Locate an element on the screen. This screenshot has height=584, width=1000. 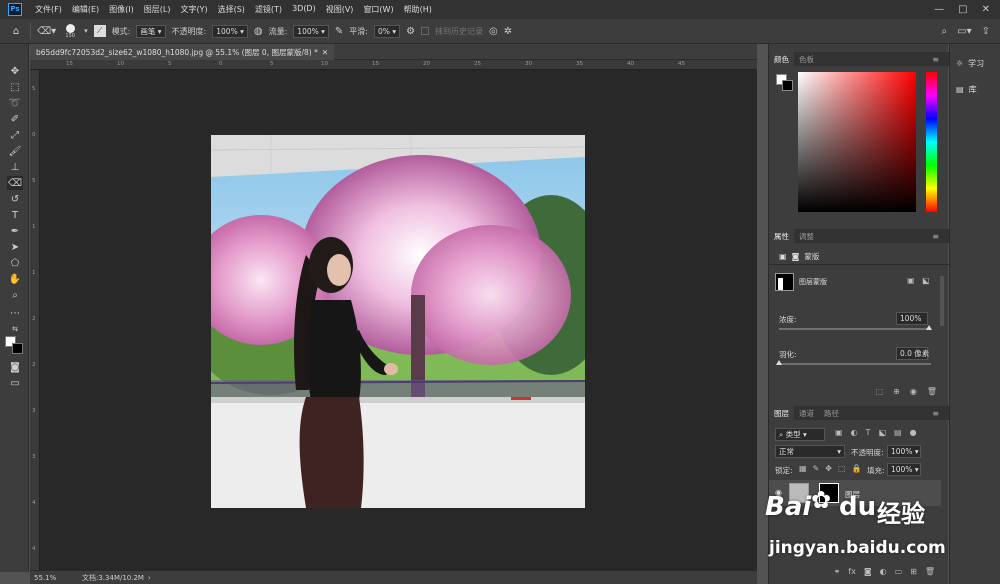
move-tool-icon: ✥ is located at coordinates (15, 71).